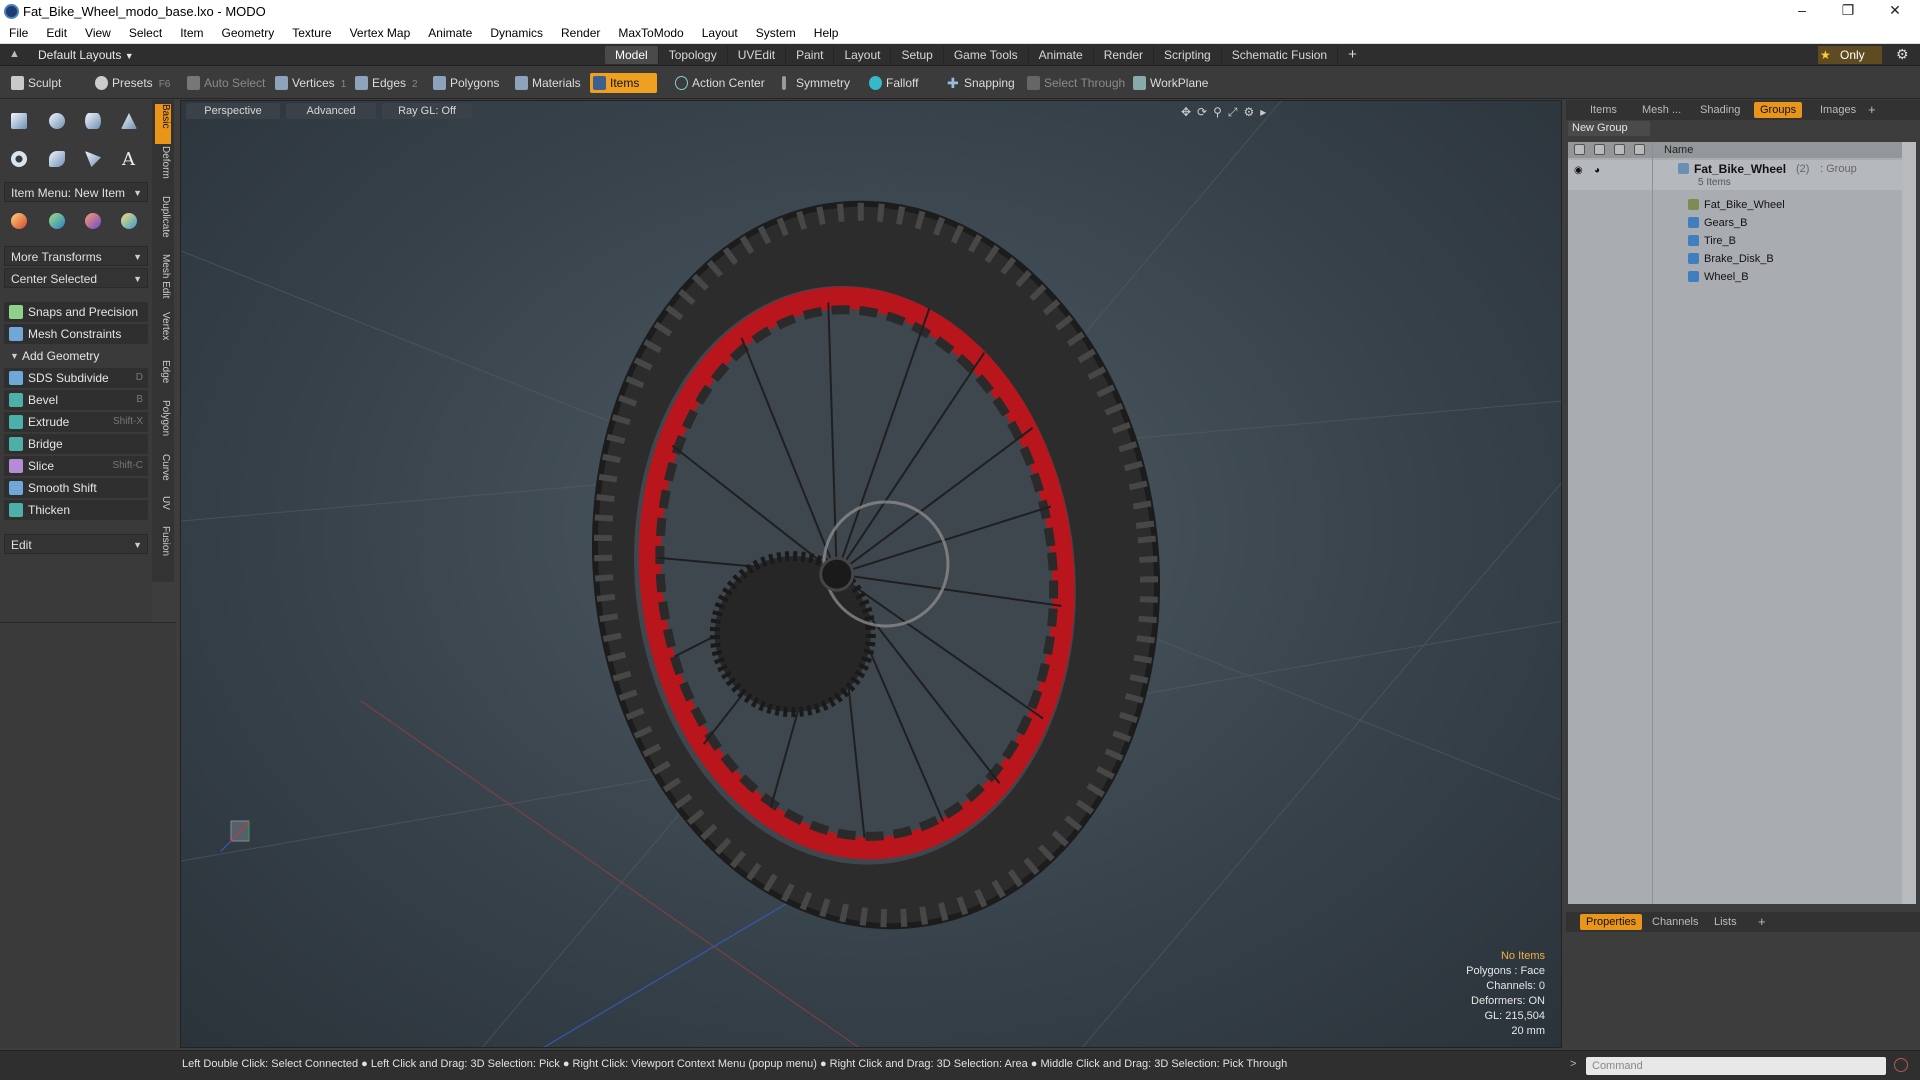 The width and height of the screenshot is (1920, 1080). I want to click on menu-render: Render, so click(580, 33).